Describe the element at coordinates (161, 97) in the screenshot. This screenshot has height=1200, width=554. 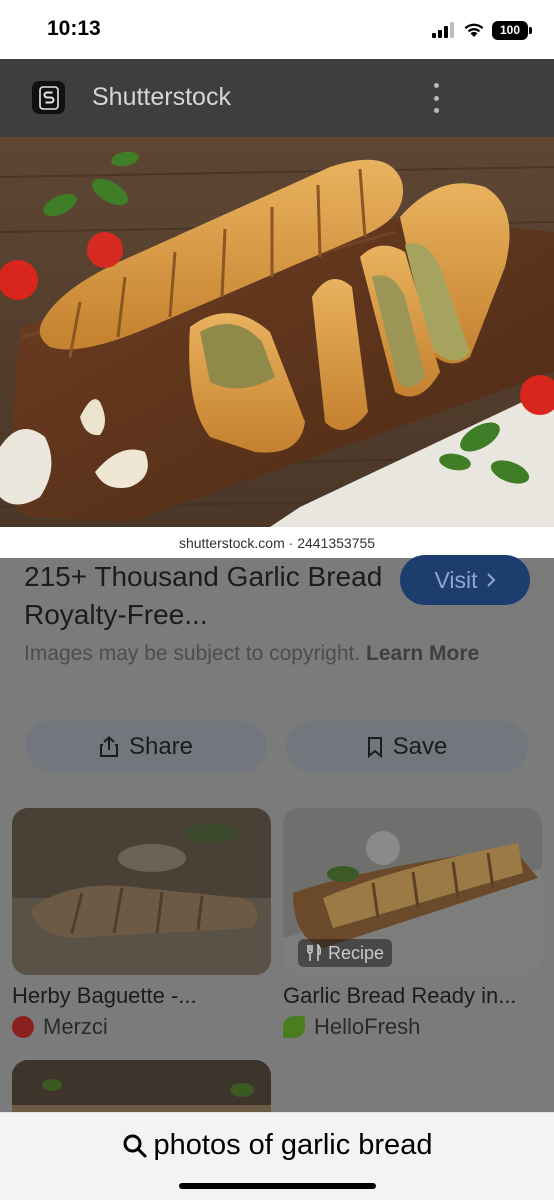
I see `site-name: Shutterstock` at that location.